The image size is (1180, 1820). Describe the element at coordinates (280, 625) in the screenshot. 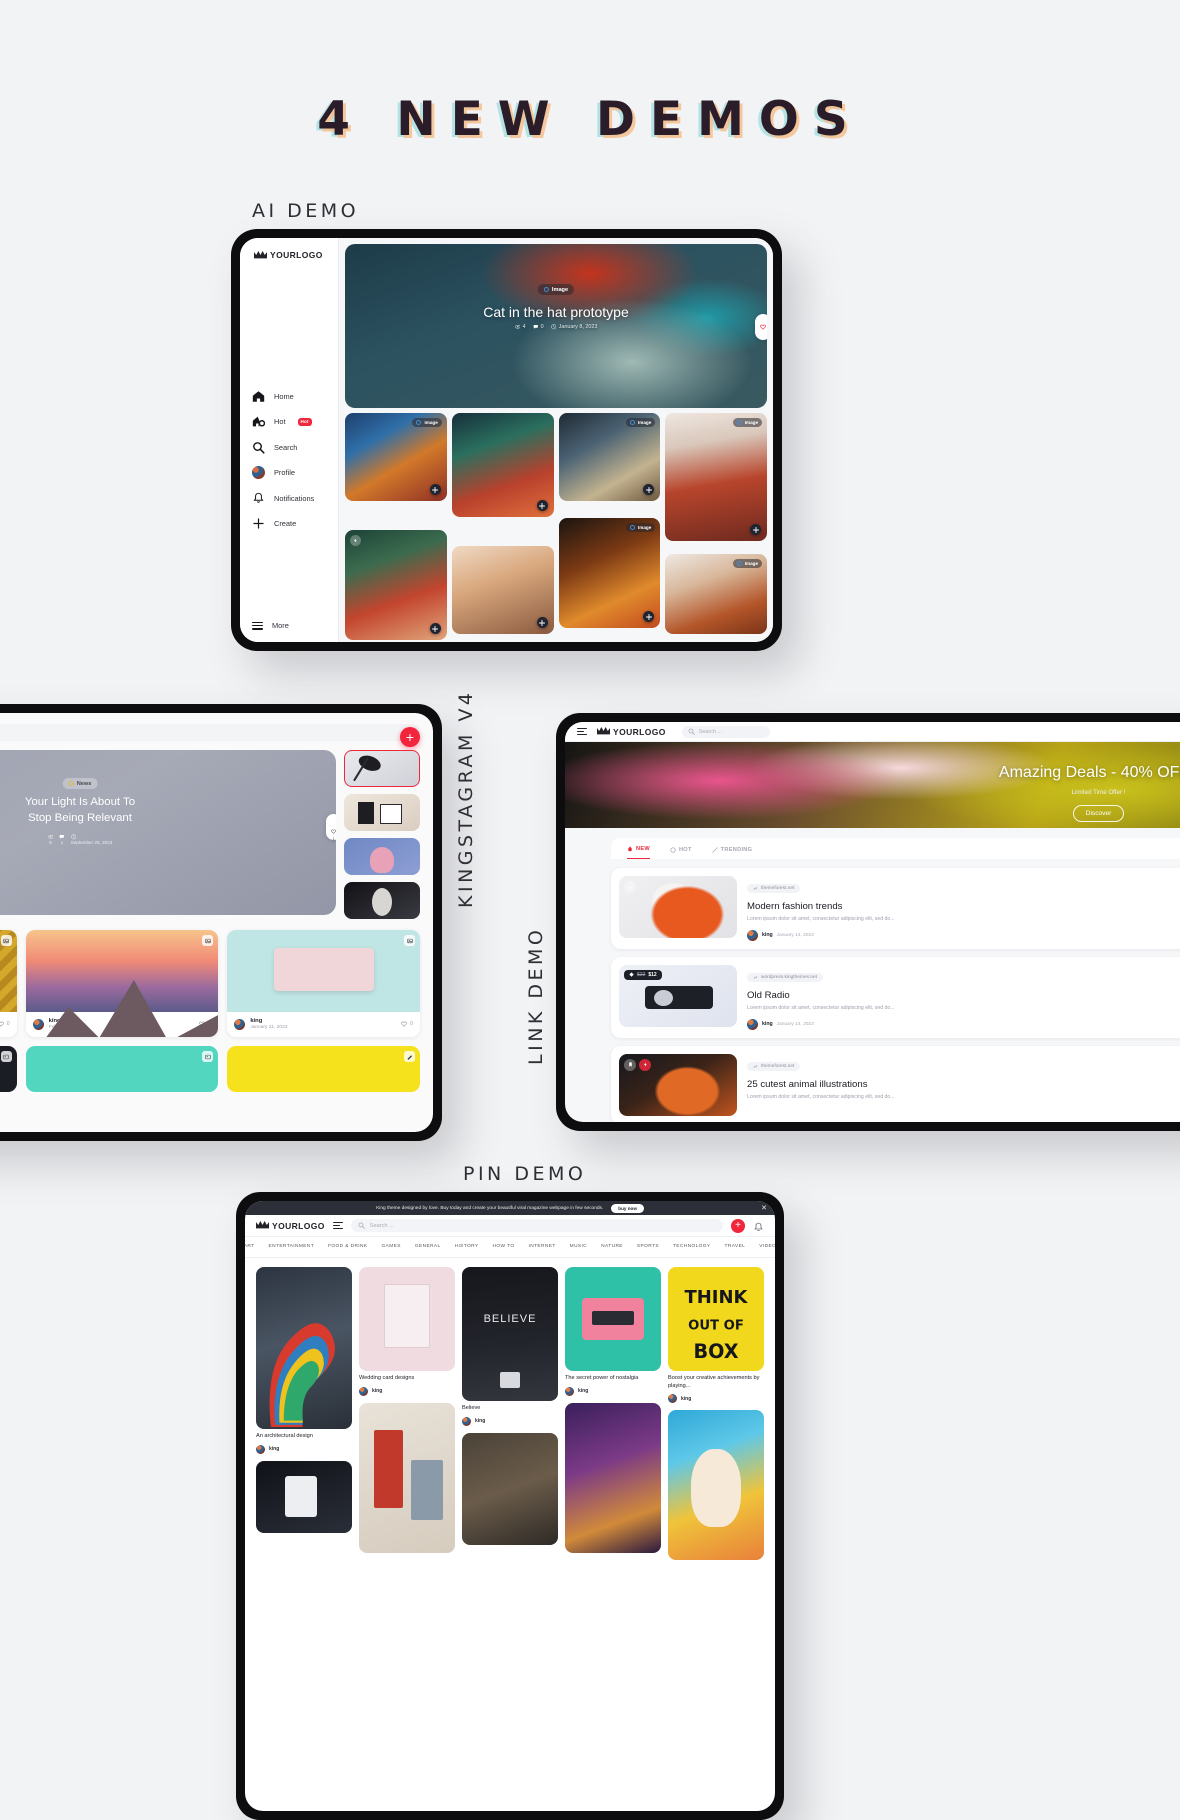

I see `sidebar-label-more: More` at that location.